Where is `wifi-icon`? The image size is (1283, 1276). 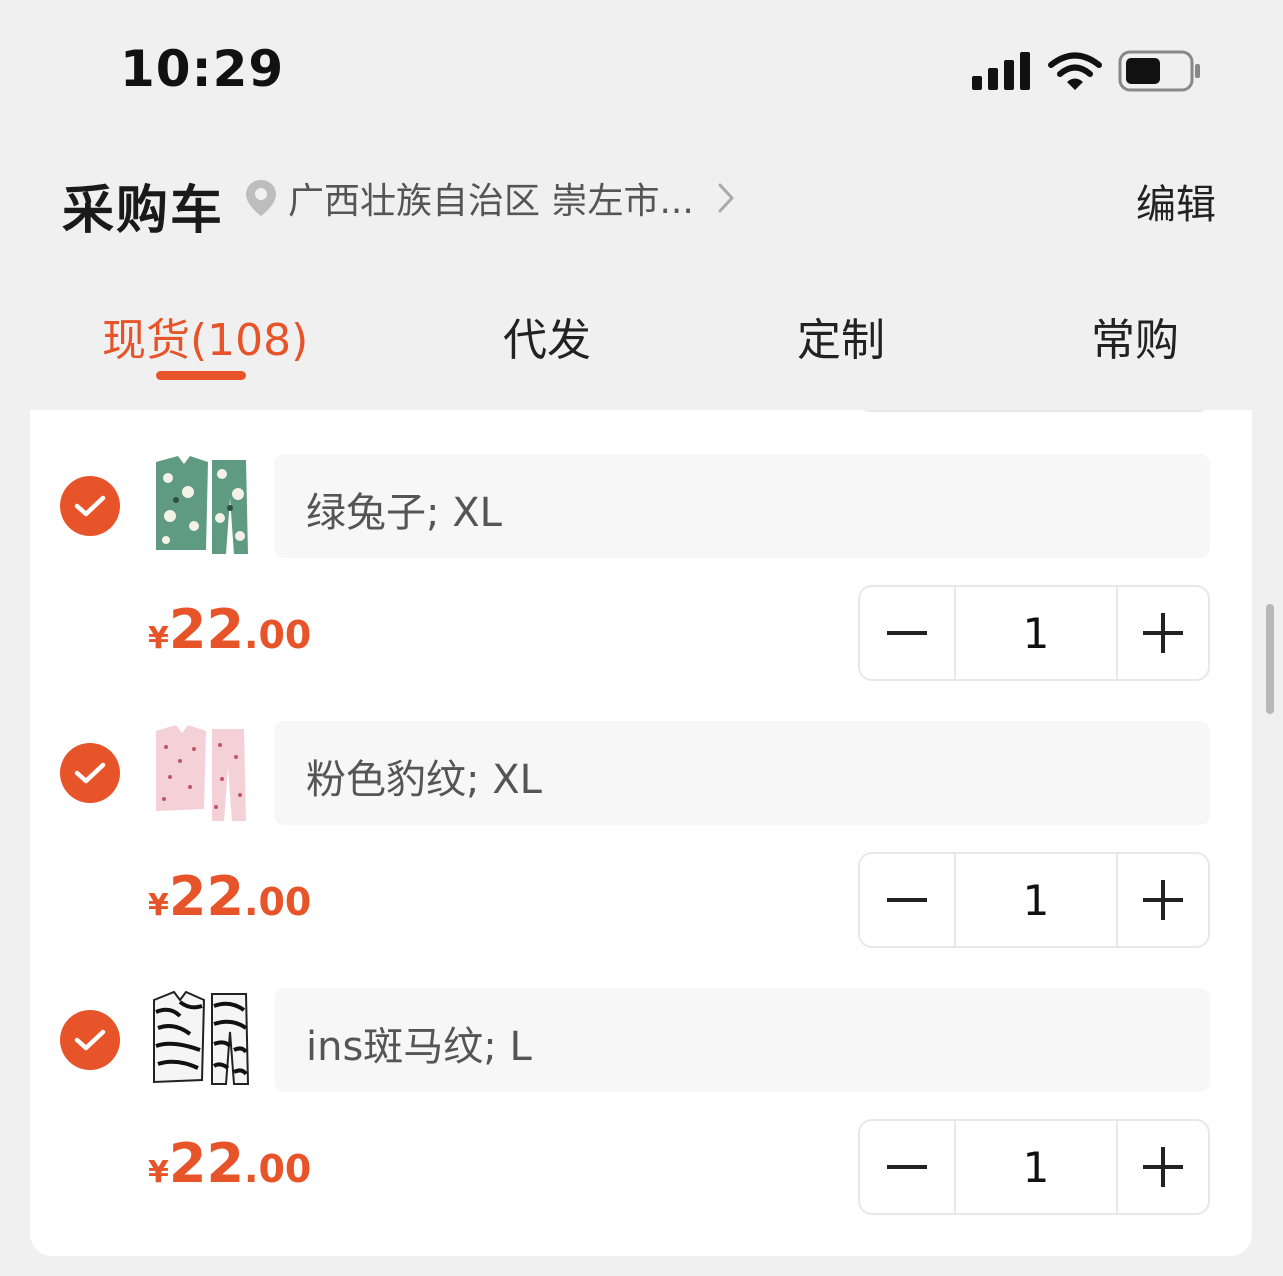
wifi-icon is located at coordinates (1075, 71).